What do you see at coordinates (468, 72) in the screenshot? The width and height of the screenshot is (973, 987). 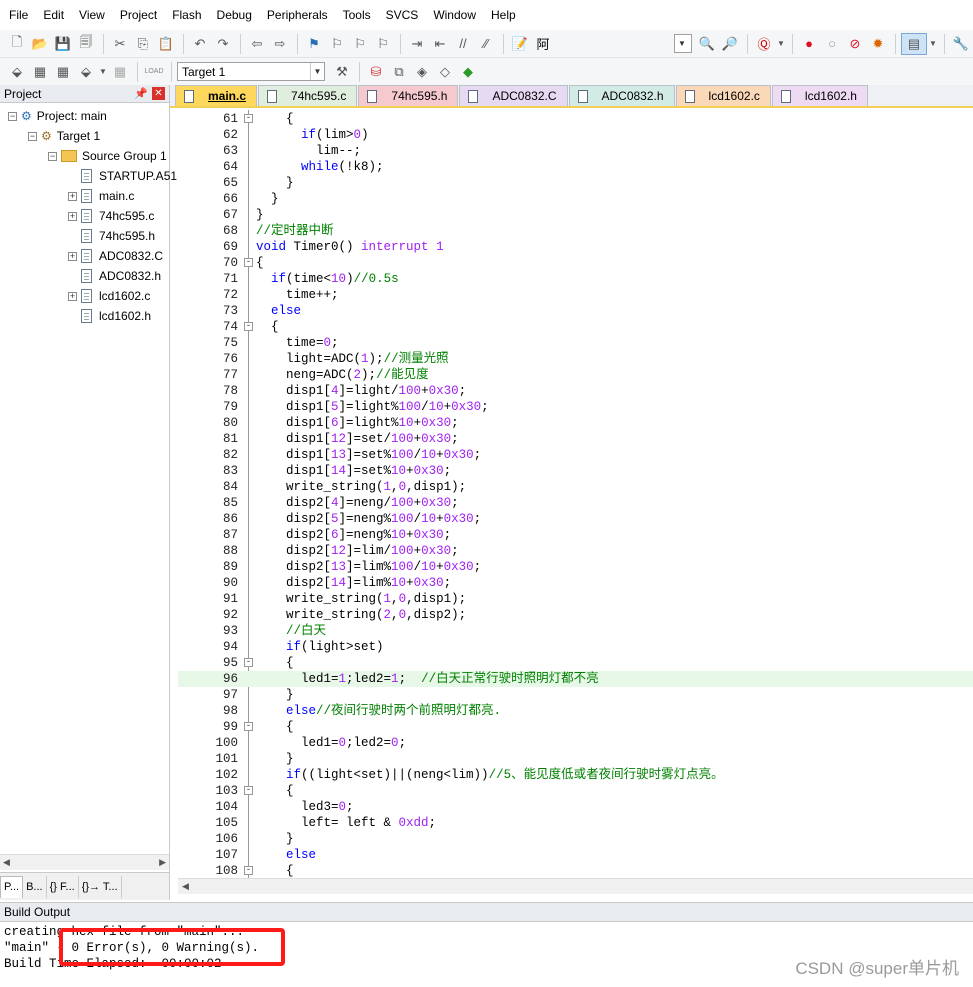 I see `run-time-env-icon: ◆` at bounding box center [468, 72].